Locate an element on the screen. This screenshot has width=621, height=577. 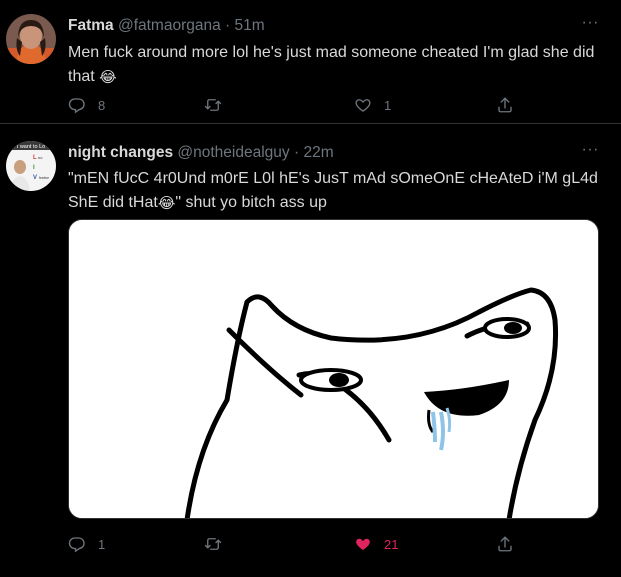
handle: @notheidealguy is located at coordinates (233, 152).